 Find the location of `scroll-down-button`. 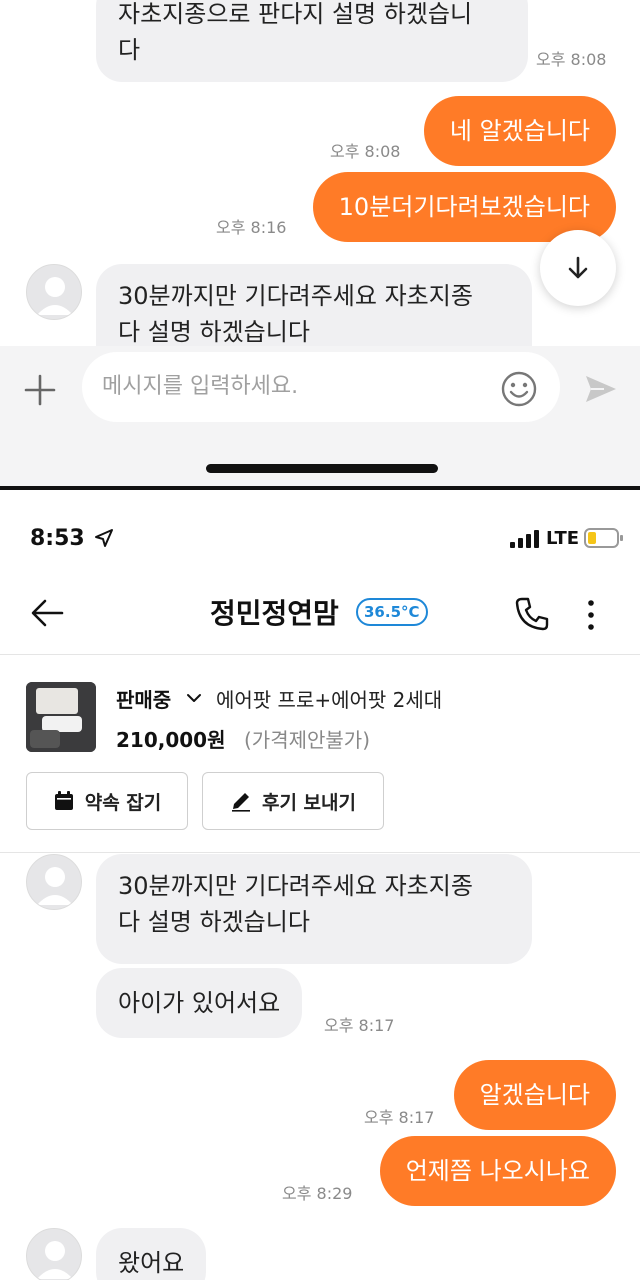

scroll-down-button is located at coordinates (578, 268).